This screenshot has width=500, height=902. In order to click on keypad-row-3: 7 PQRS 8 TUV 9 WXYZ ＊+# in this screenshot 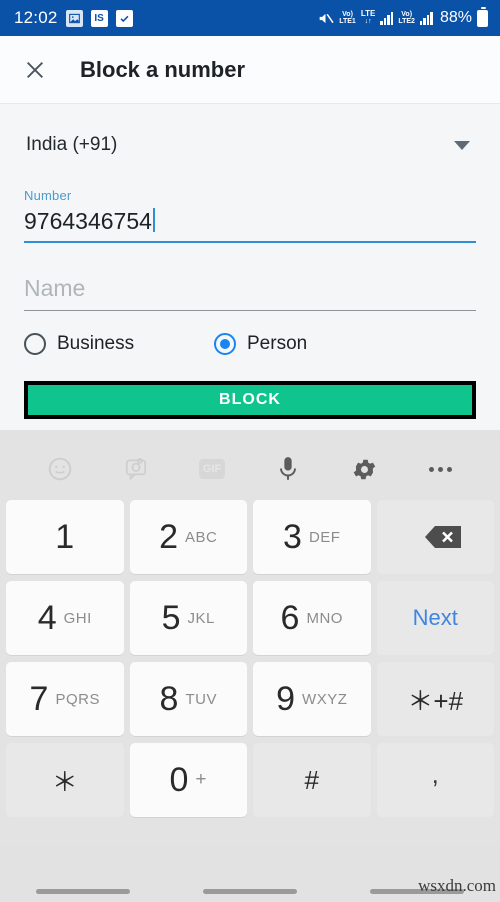, I will do `click(250, 699)`.